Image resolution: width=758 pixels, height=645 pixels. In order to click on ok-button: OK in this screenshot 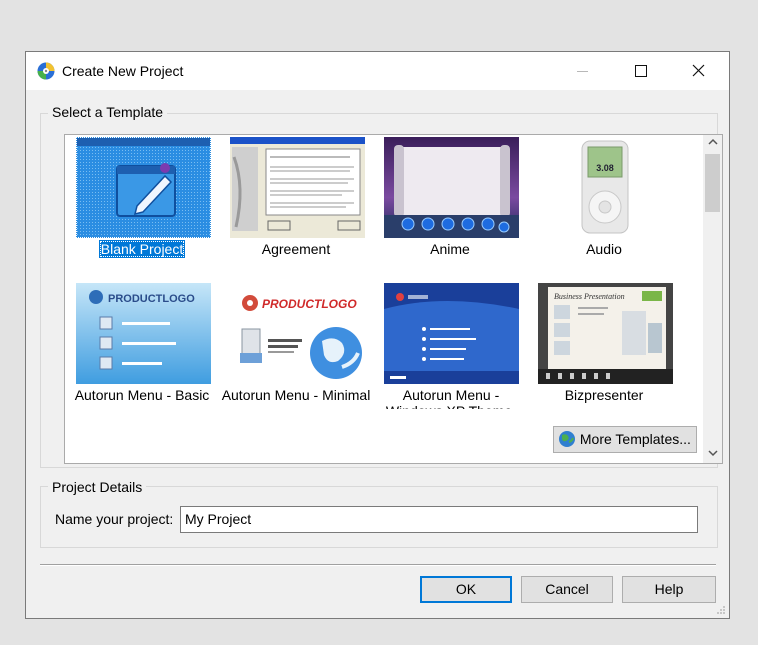, I will do `click(466, 589)`.